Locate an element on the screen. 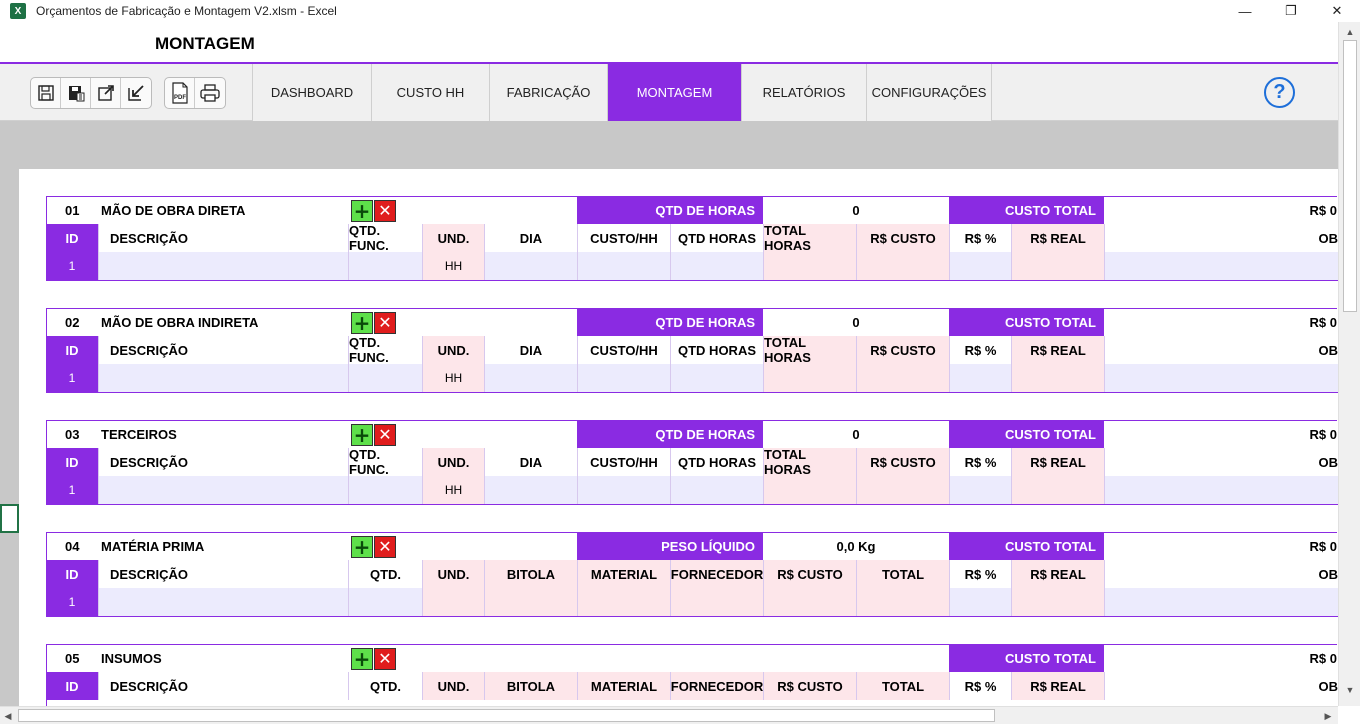 The width and height of the screenshot is (1360, 724). selected-cell is located at coordinates (9, 518).